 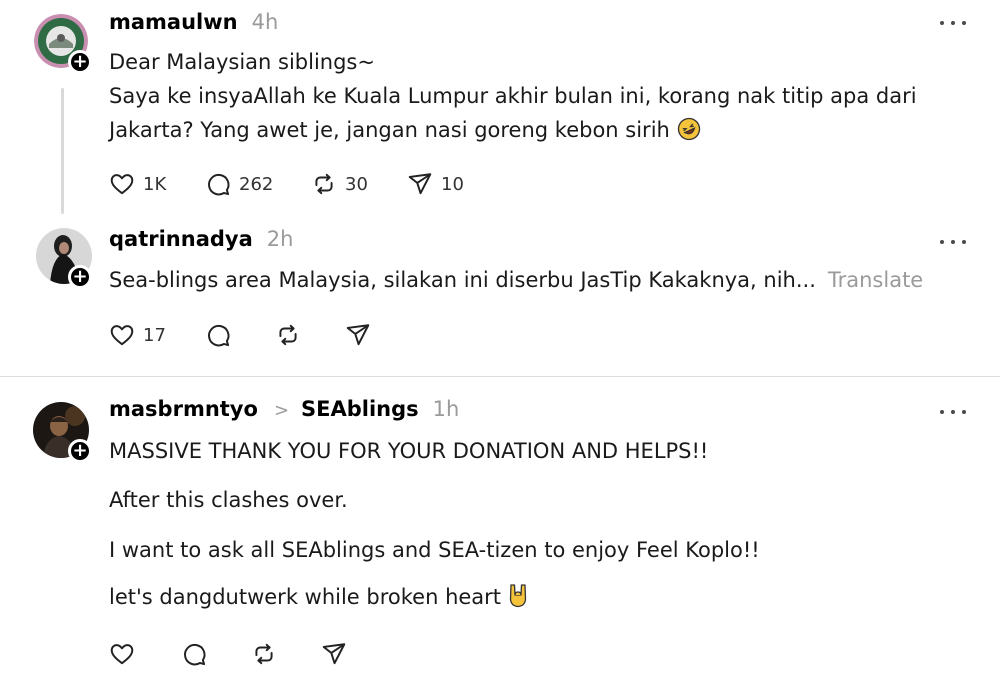 What do you see at coordinates (137, 335) in the screenshot?
I see `like-button: 17` at bounding box center [137, 335].